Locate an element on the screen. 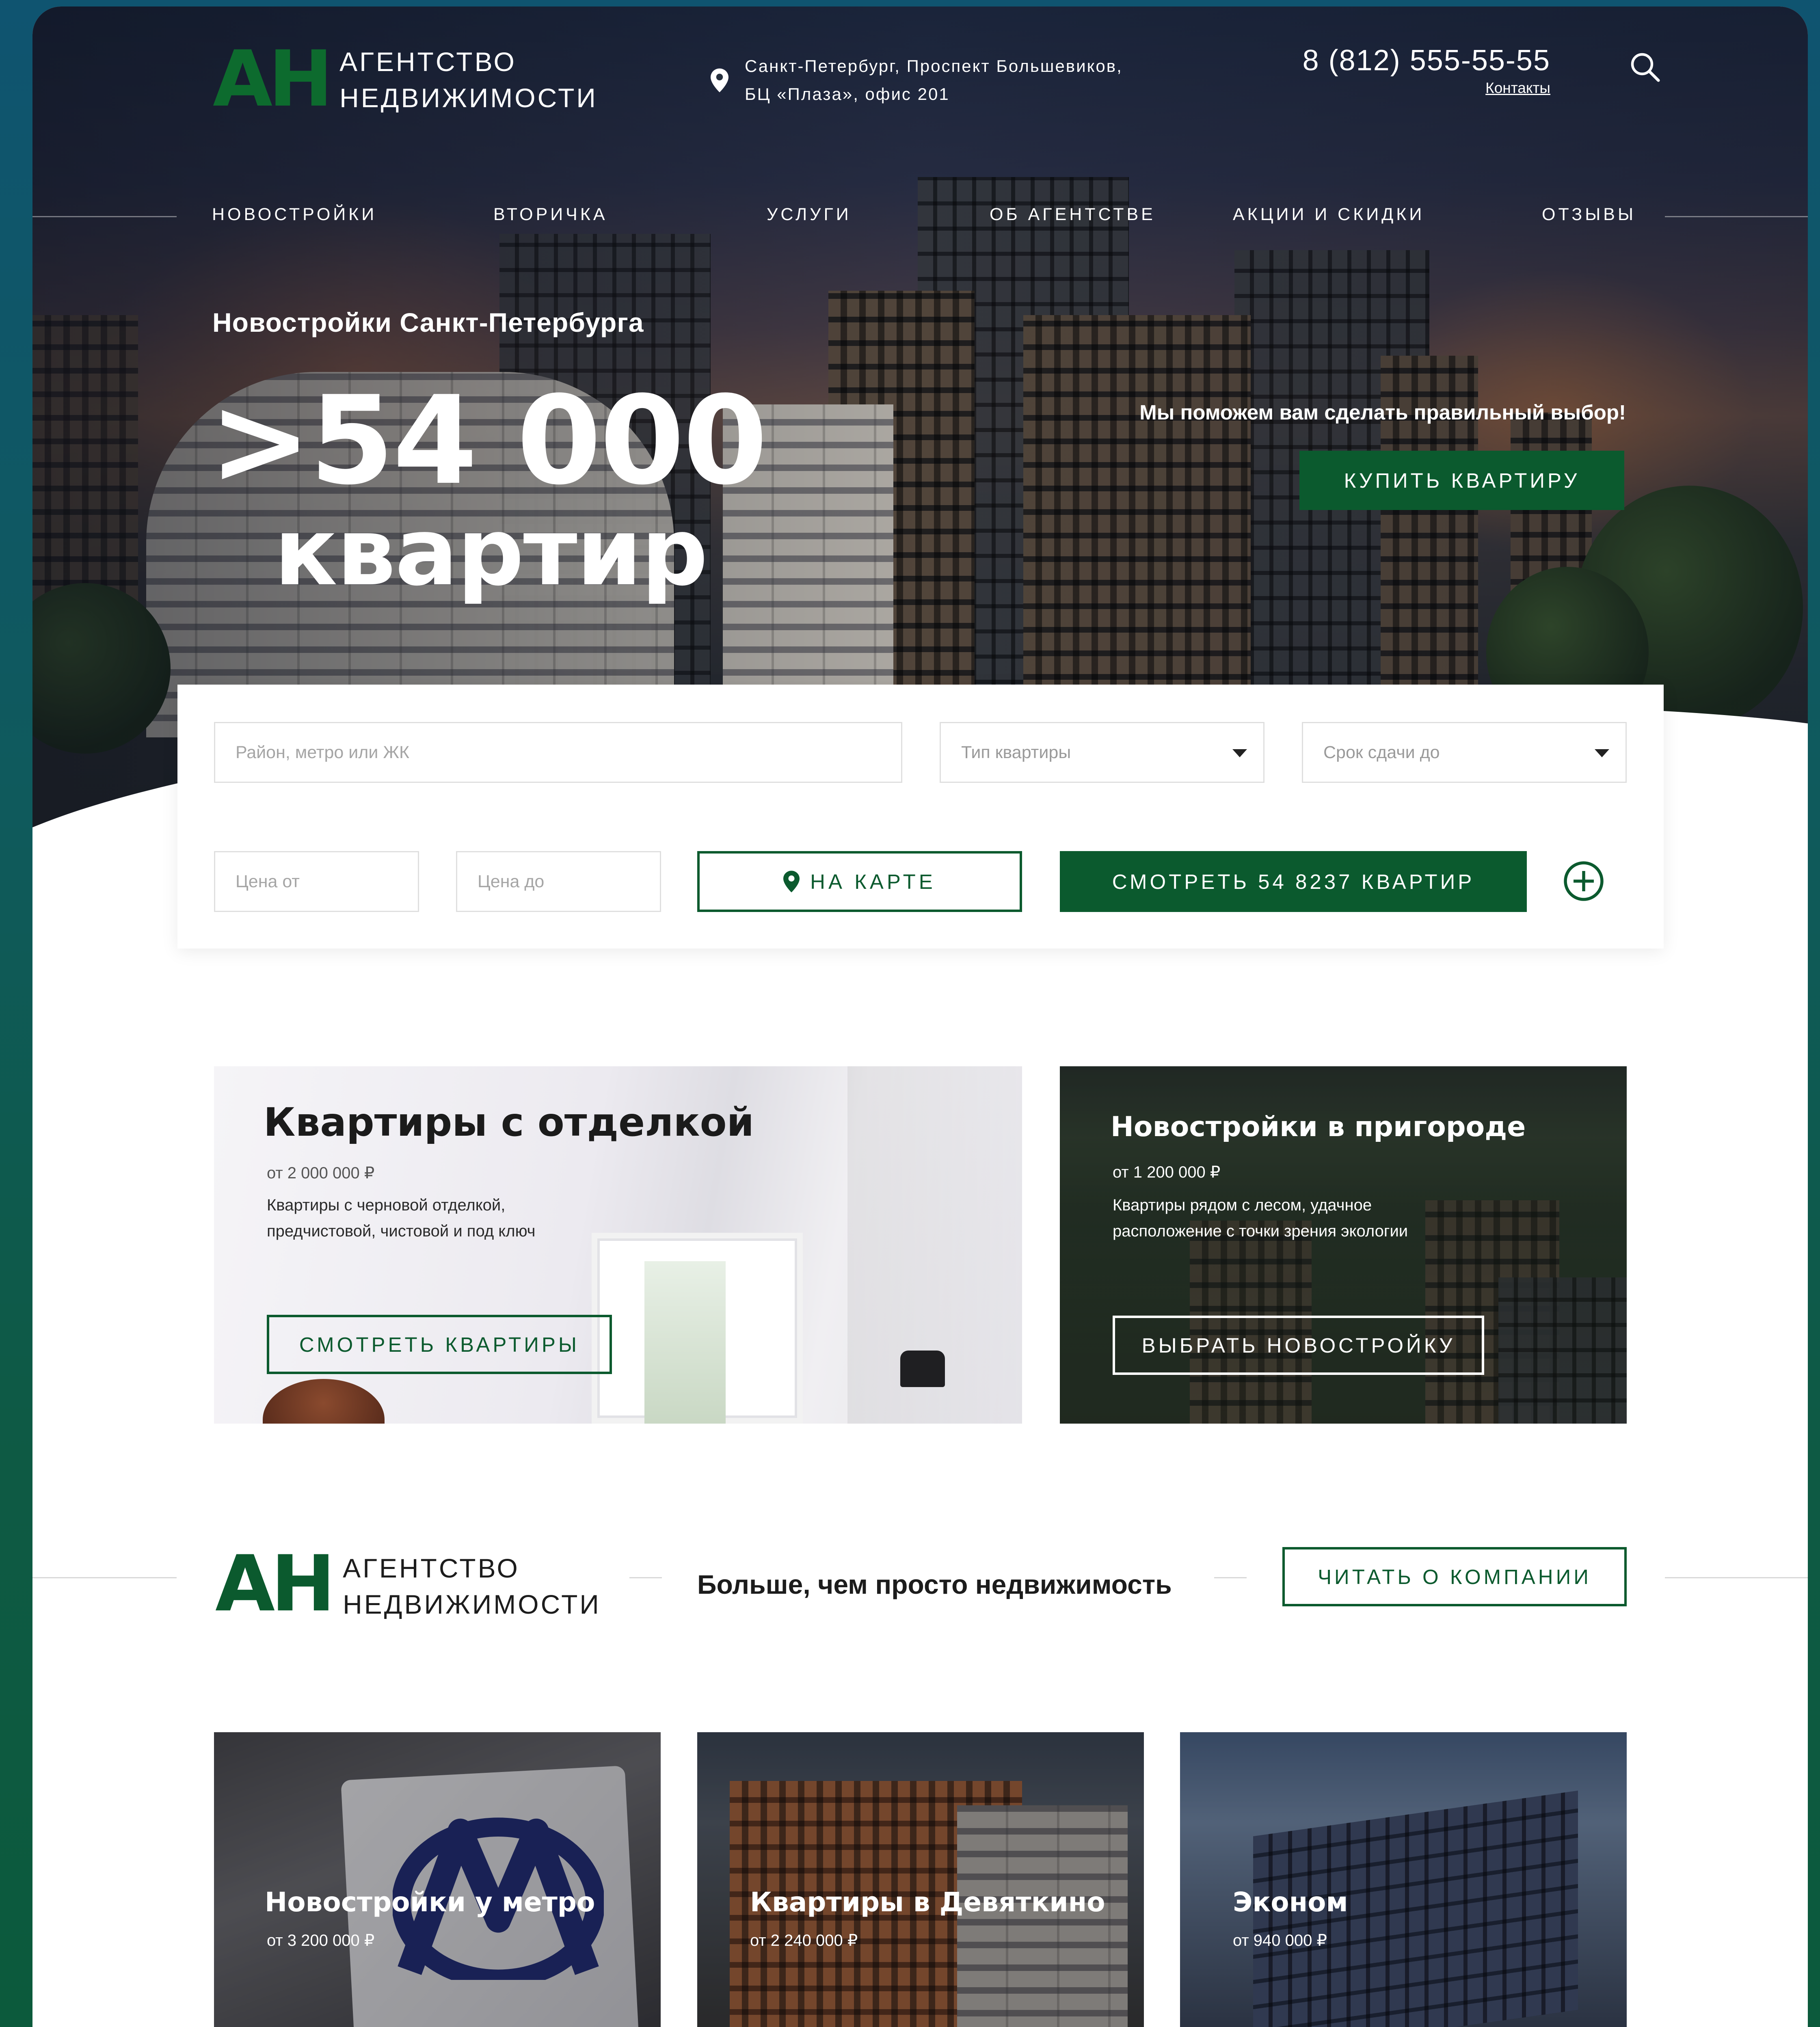  company-tagline: Больше, чем просто недвижимость is located at coordinates (935, 1584).